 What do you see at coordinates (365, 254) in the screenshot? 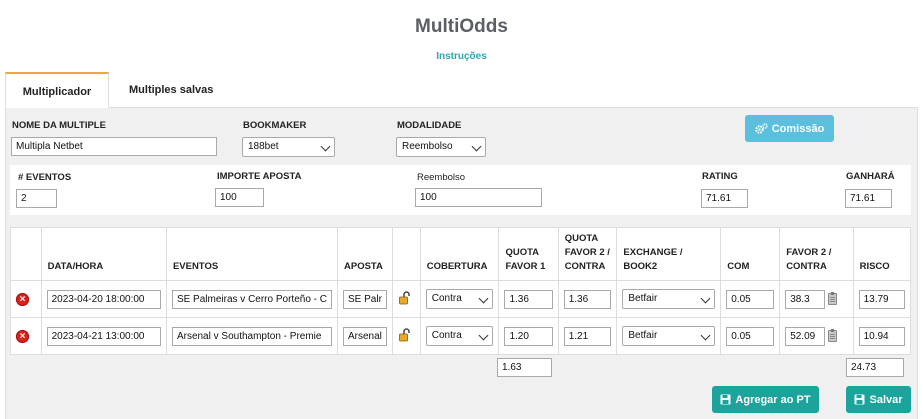
I see `header-aposta: APOSTA` at bounding box center [365, 254].